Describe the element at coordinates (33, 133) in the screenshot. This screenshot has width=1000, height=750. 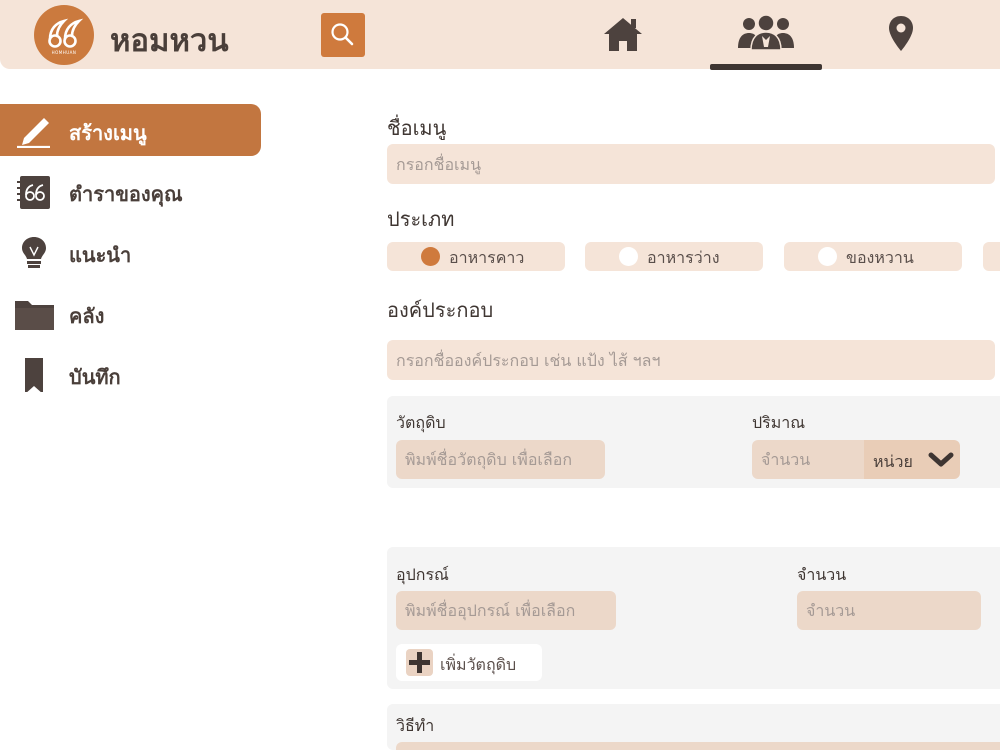
I see `pen-icon` at that location.